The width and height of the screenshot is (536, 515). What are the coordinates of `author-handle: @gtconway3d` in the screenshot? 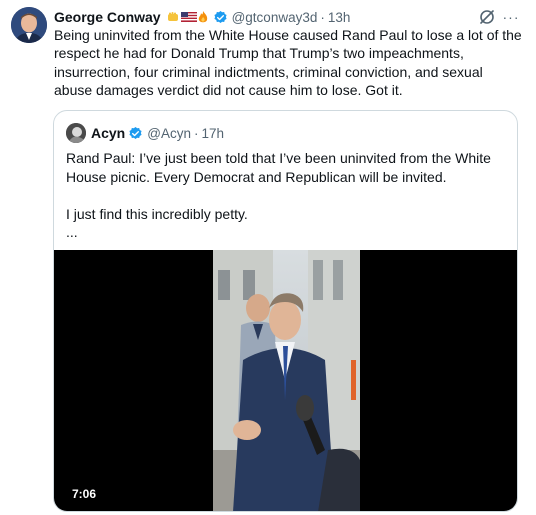 It's located at (275, 17).